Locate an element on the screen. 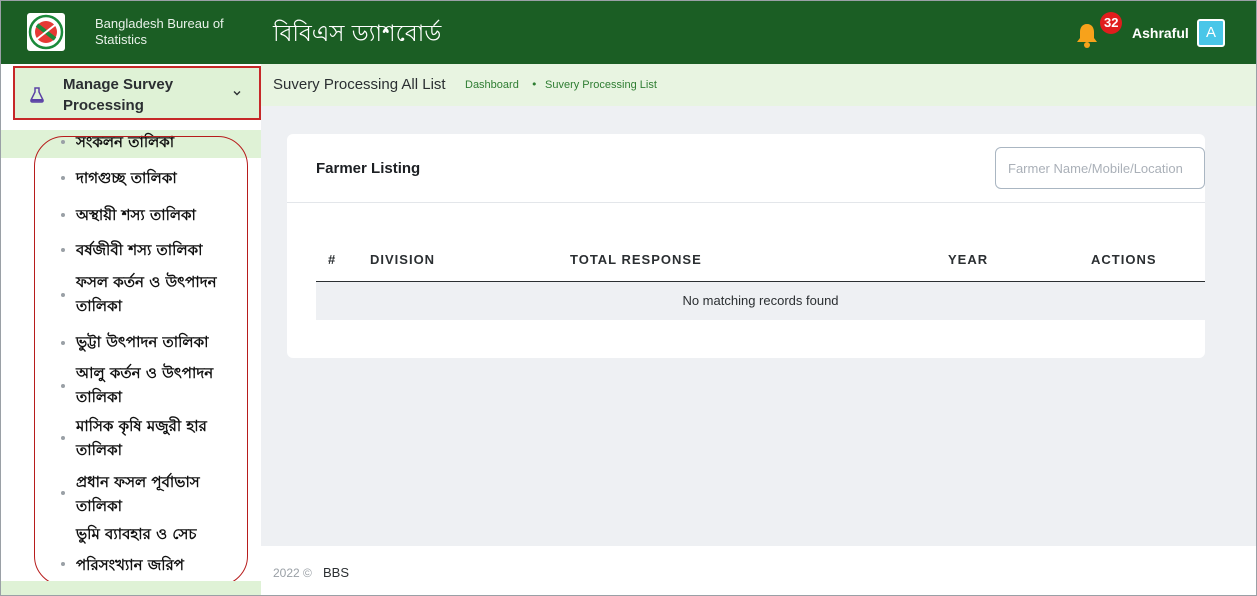 The height and width of the screenshot is (596, 1257). sidebar-footer-strip is located at coordinates (131, 588).